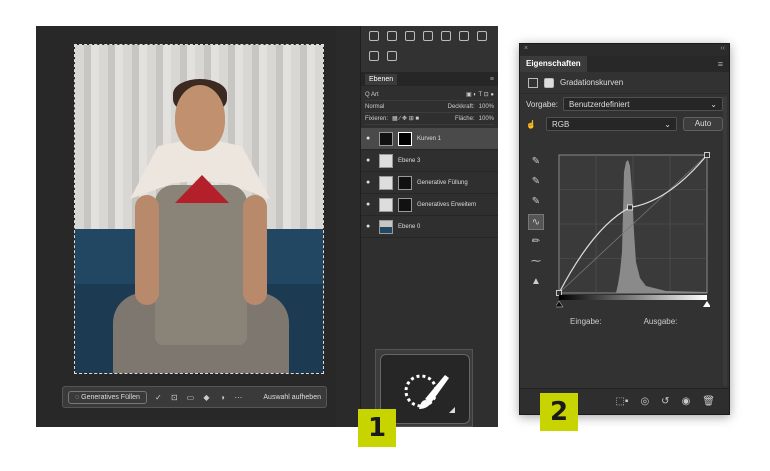 This screenshot has height=471, width=770. I want to click on tab-properties: Eigenschaften, so click(553, 64).